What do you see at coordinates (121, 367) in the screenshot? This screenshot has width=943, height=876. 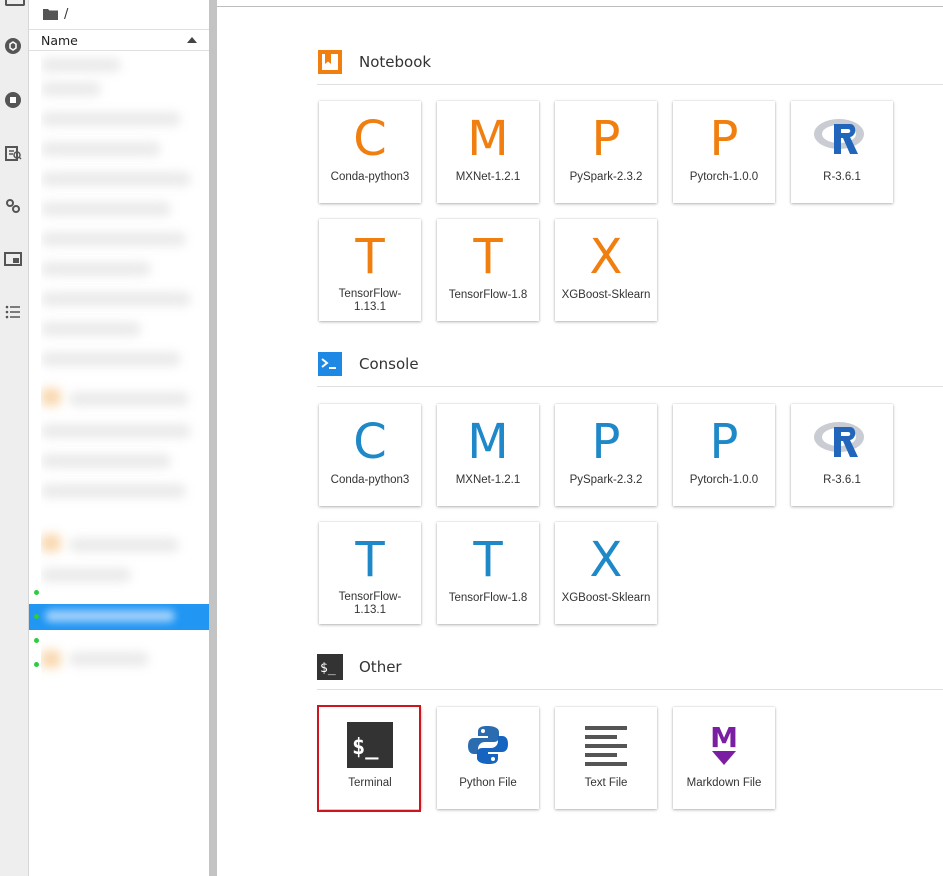 I see `file-list` at bounding box center [121, 367].